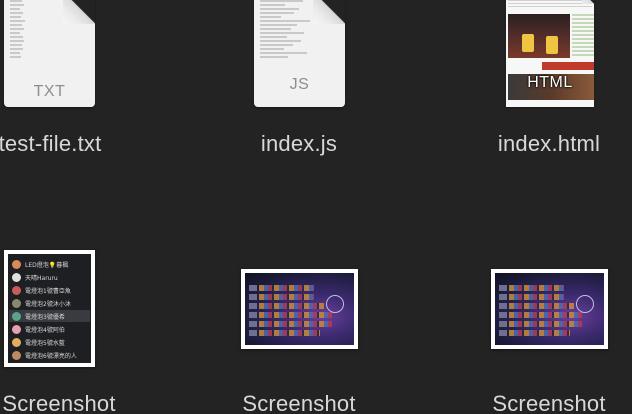  What do you see at coordinates (49, 91) in the screenshot?
I see `file-extension-label: TXT` at bounding box center [49, 91].